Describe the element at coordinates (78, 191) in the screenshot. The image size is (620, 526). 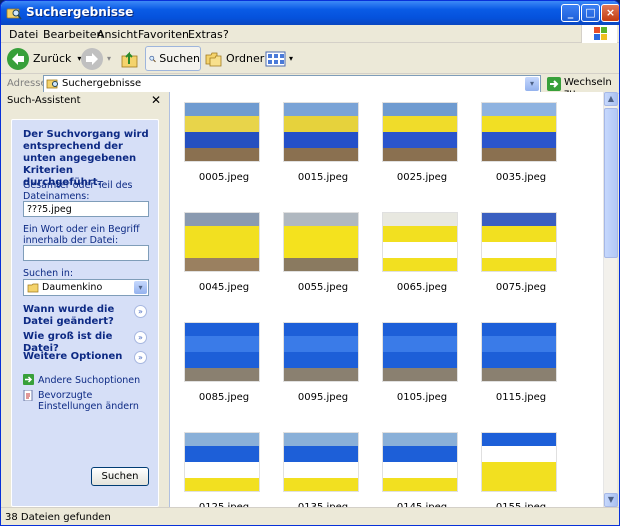
I see `filename-label: Gesamter oder Teil des Dateinamens:` at that location.